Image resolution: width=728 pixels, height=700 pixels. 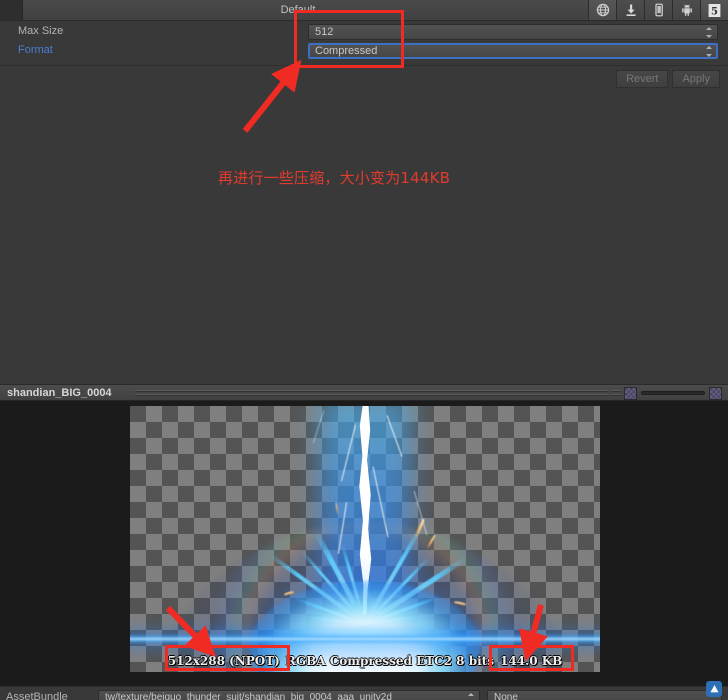 I want to click on platform-tabs: 5, so click(x=658, y=10).